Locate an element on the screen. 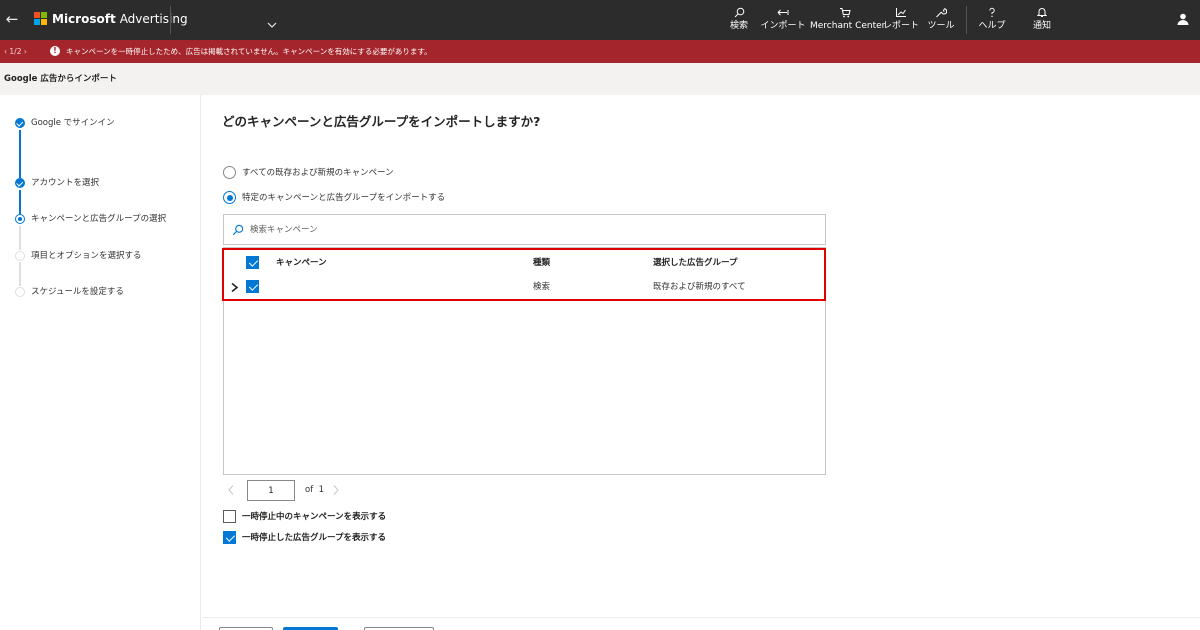 The height and width of the screenshot is (630, 1200). nav-import-label: インポート is located at coordinates (783, 26).